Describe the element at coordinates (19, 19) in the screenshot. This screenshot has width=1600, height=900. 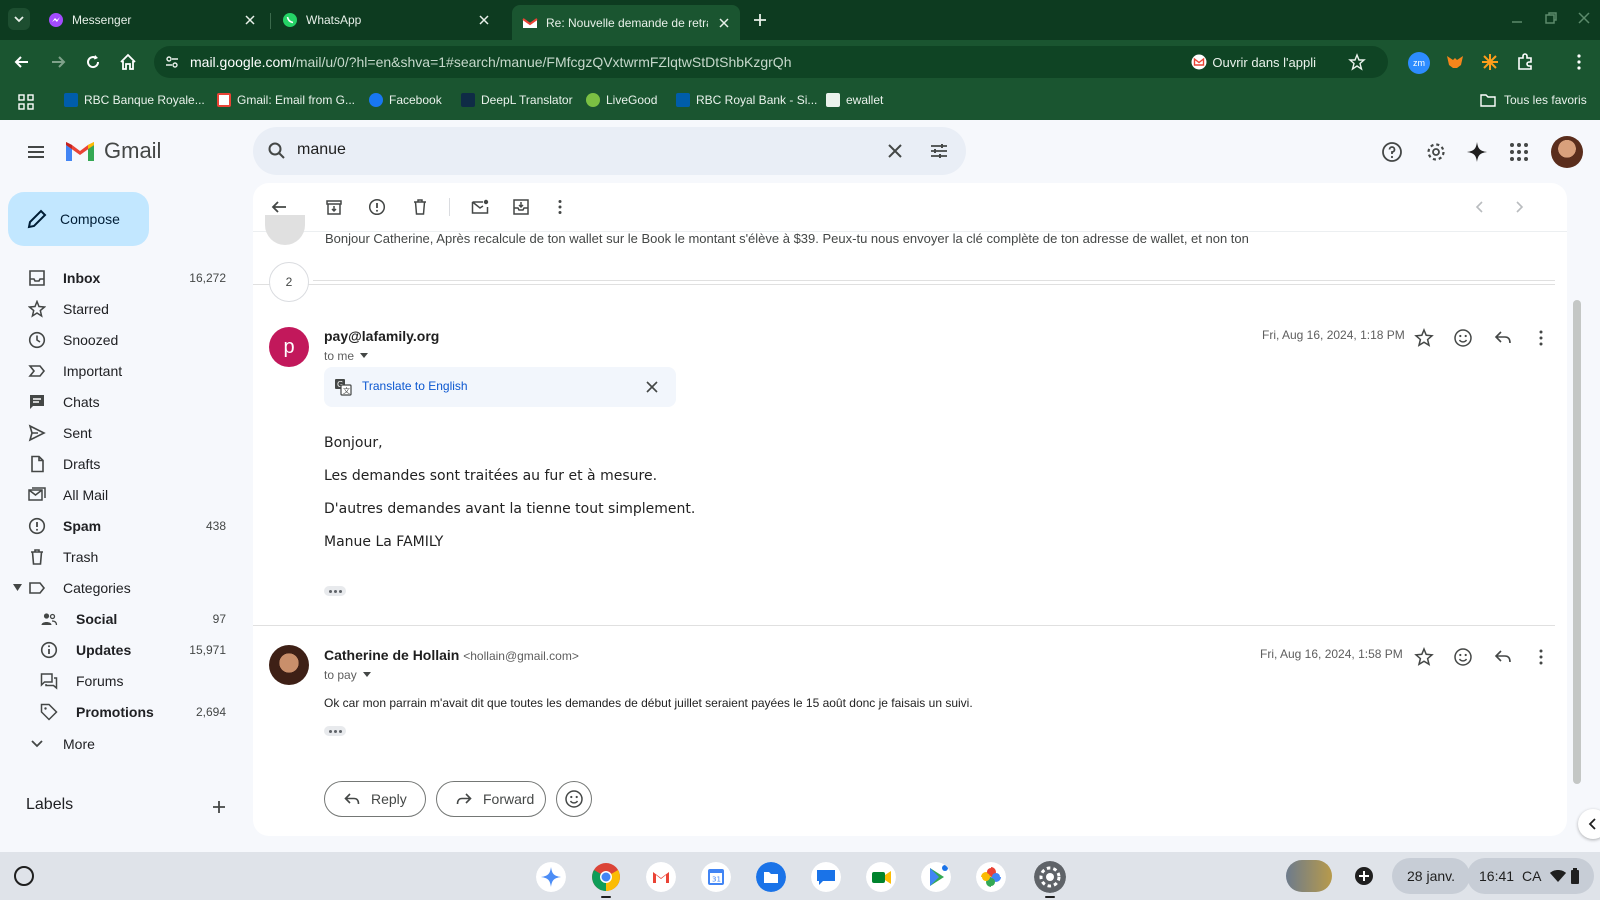
I see `tab-search-button` at that location.